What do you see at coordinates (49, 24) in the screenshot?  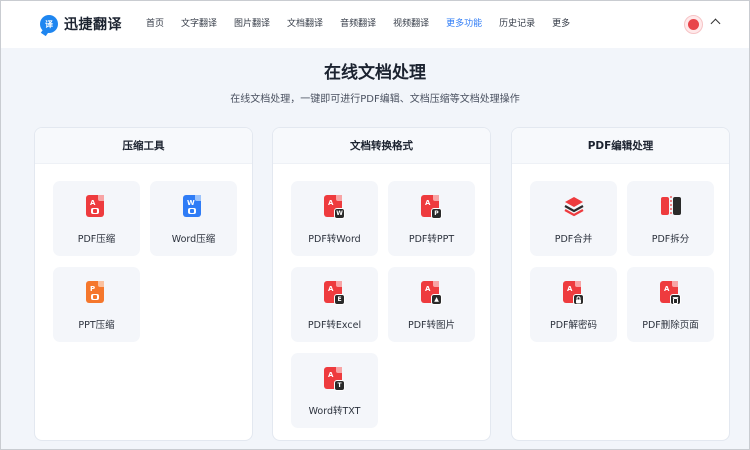 I see `translate-logo-icon: 译` at bounding box center [49, 24].